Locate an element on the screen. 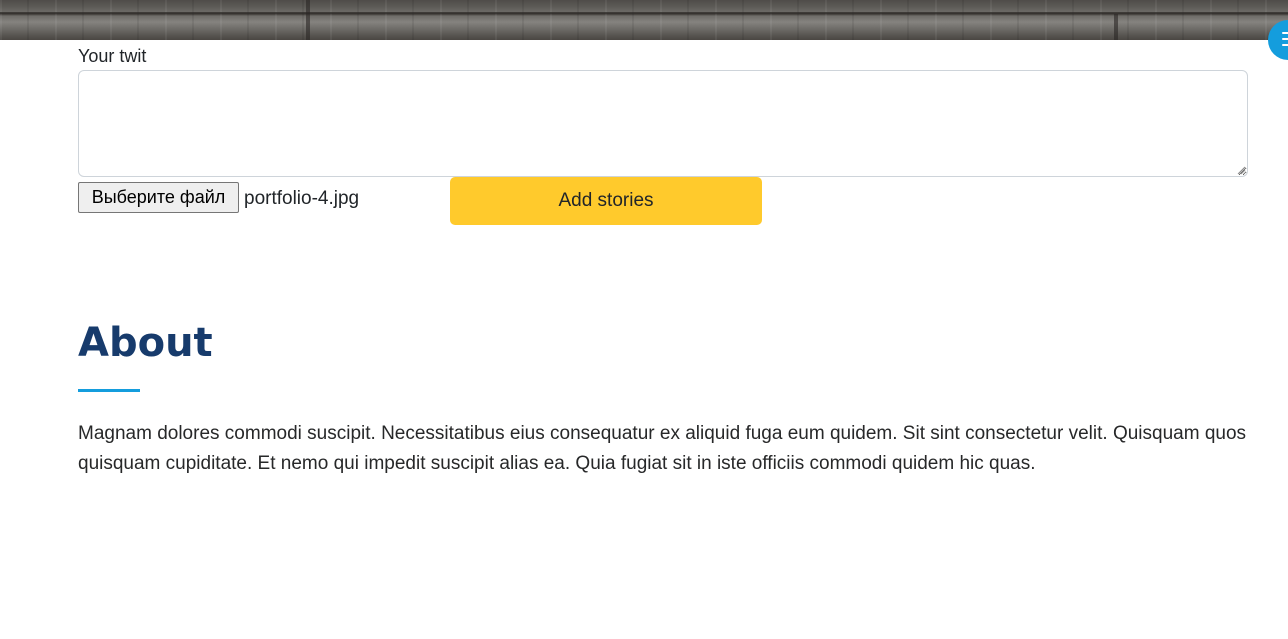 The height and width of the screenshot is (639, 1288). about-heading-underline is located at coordinates (109, 390).